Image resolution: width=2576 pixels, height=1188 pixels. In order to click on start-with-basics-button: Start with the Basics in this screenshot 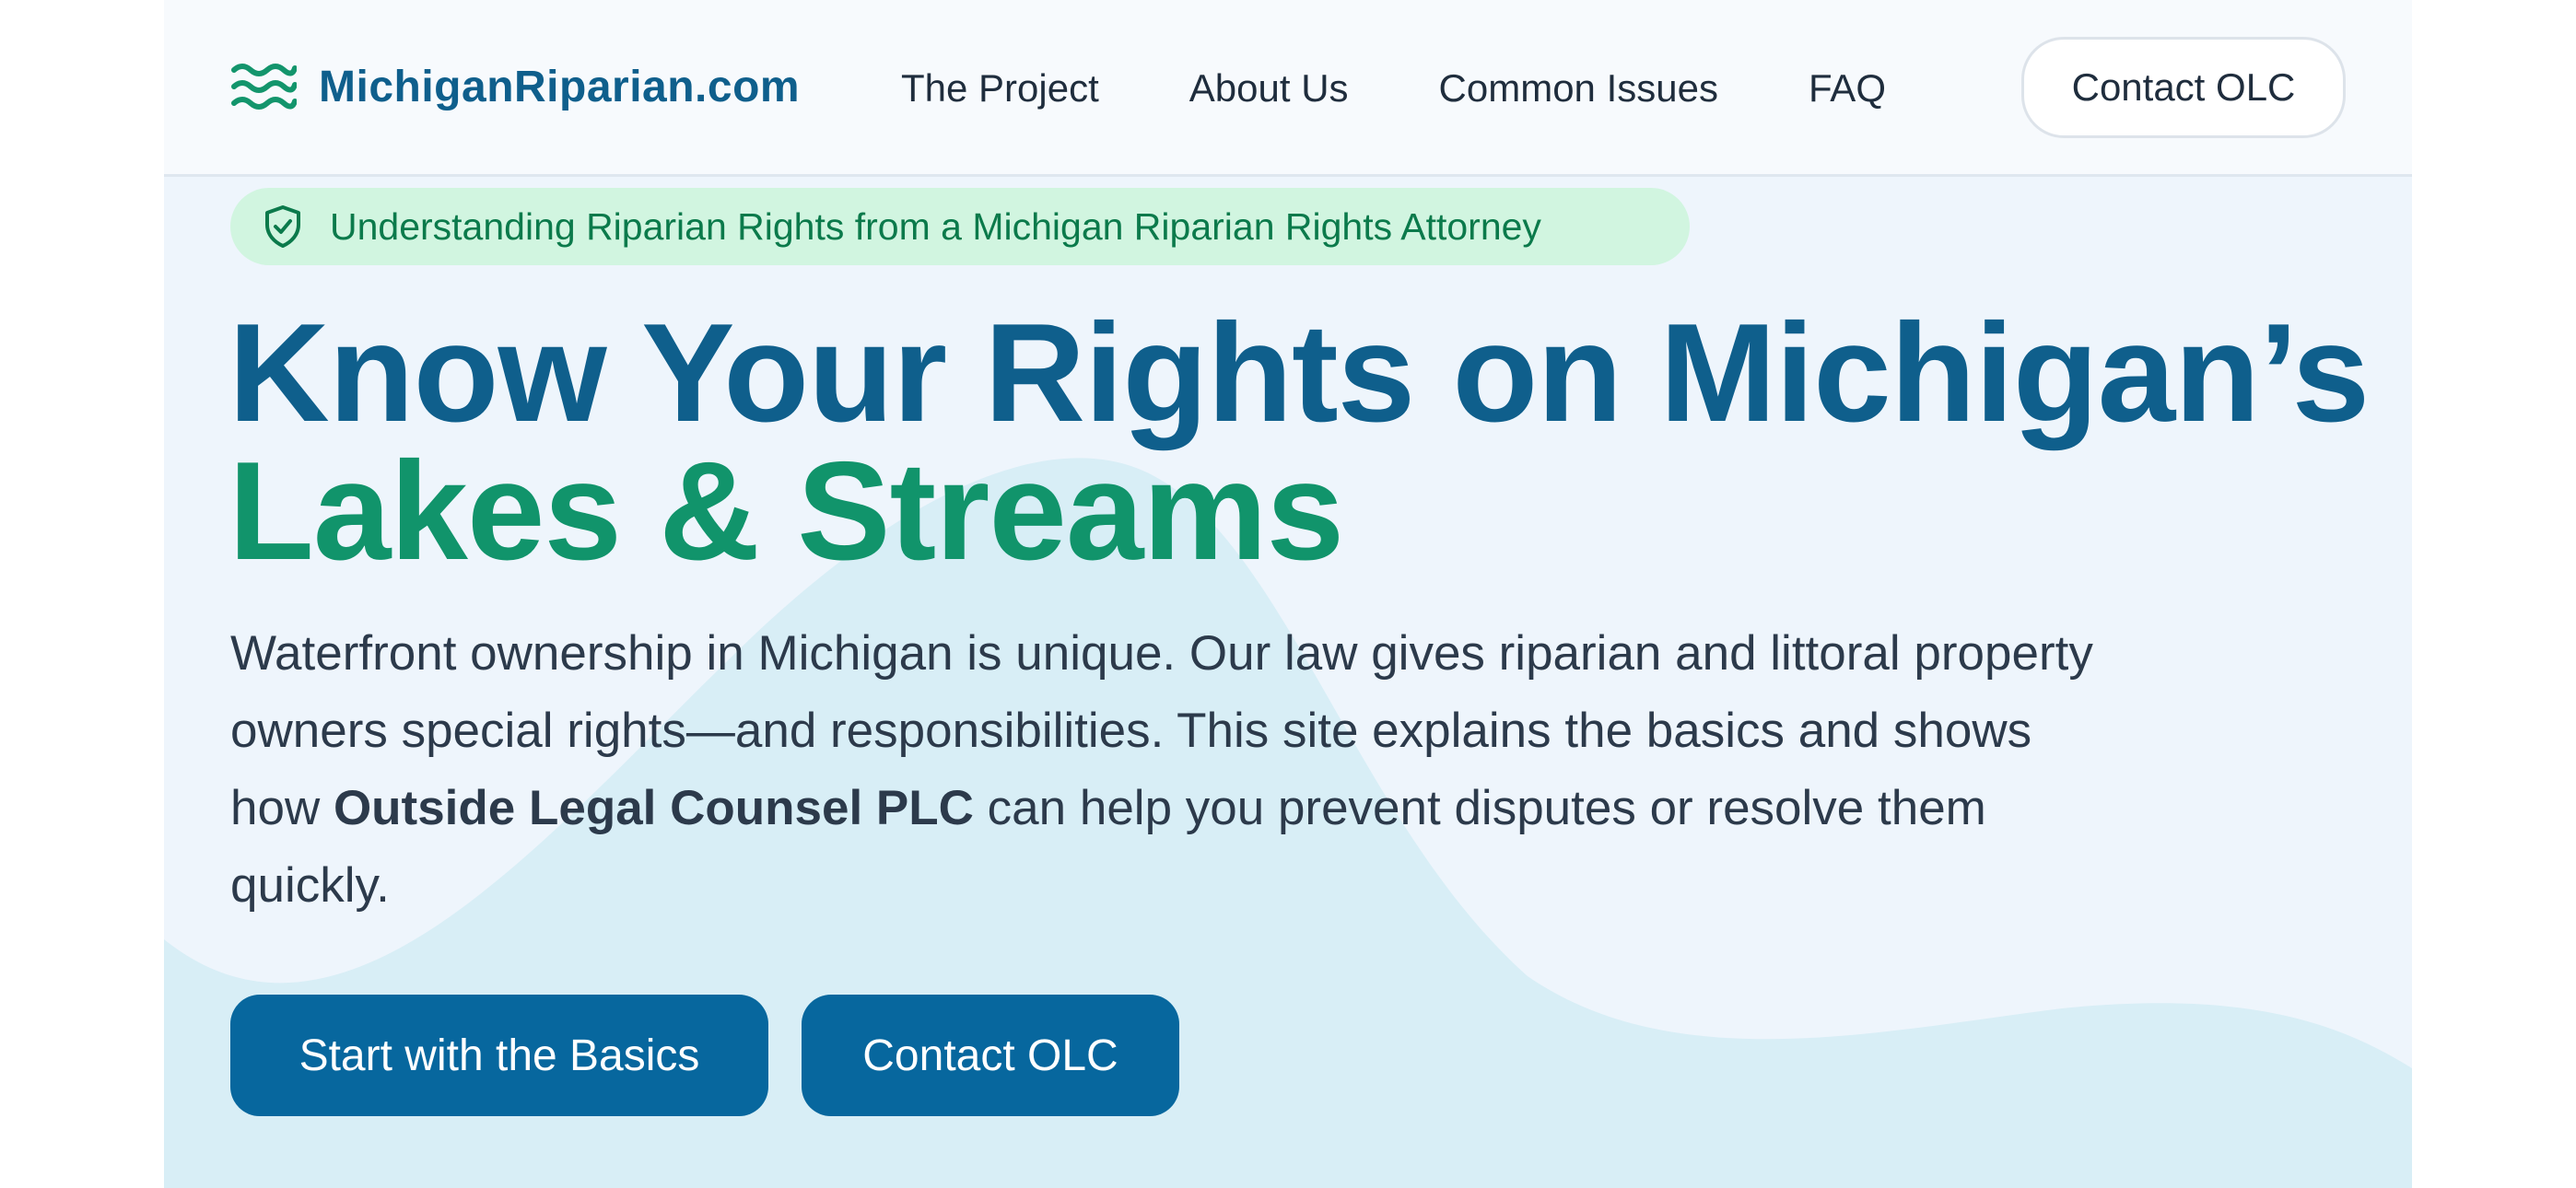, I will do `click(499, 1055)`.